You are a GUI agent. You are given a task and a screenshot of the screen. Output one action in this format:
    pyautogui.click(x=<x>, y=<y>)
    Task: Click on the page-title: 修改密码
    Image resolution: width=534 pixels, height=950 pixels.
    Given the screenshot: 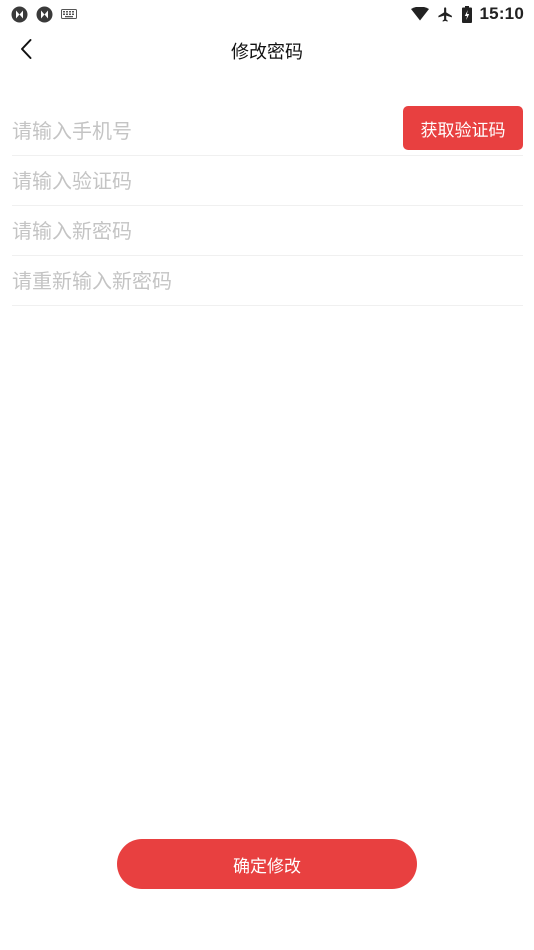 What is the action you would take?
    pyautogui.click(x=267, y=52)
    